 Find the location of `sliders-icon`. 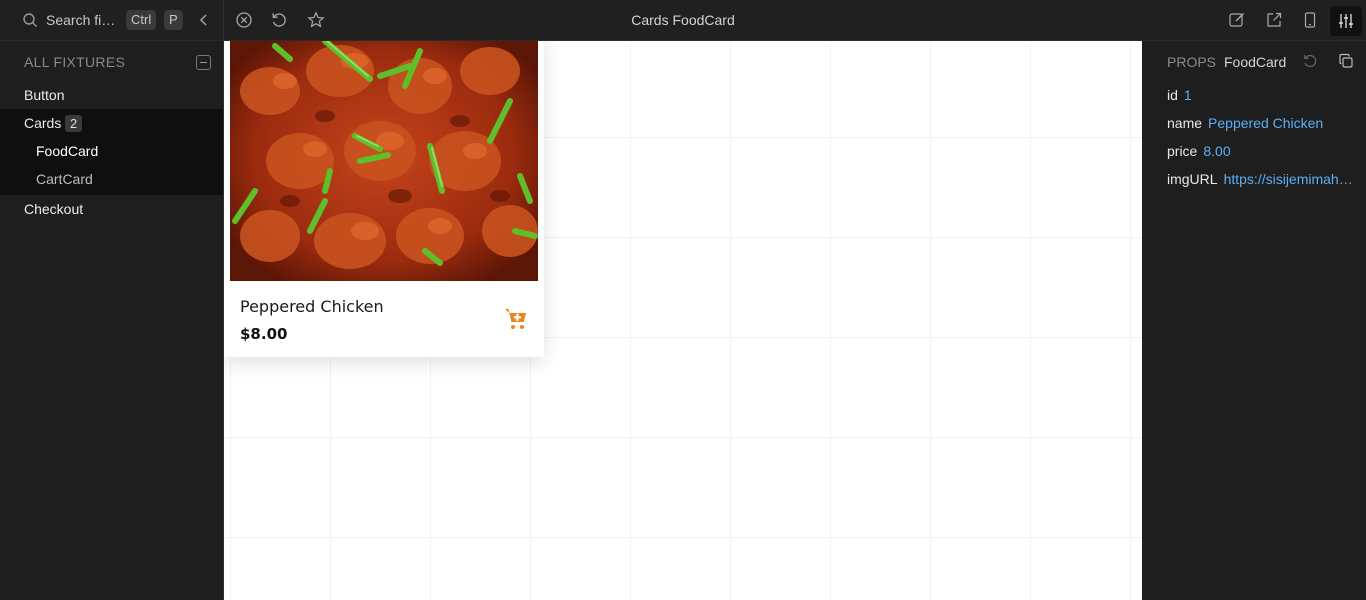

sliders-icon is located at coordinates (1346, 21).